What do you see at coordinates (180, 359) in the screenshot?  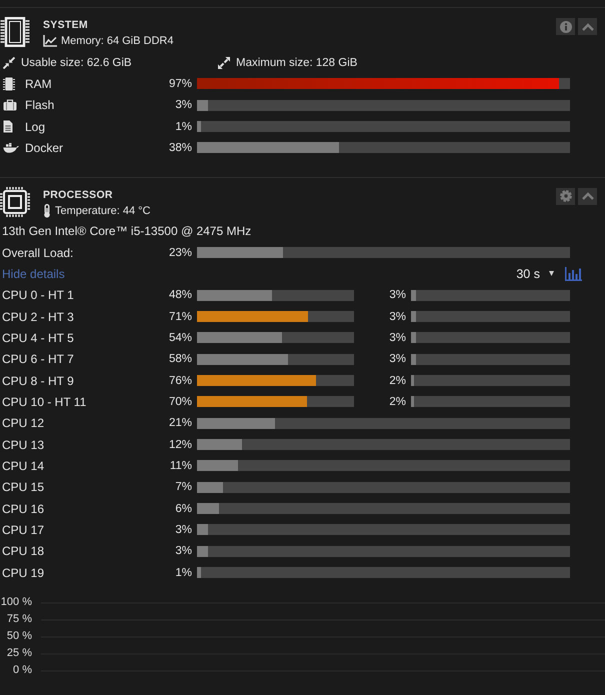 I see `cpu-percent: 58%` at bounding box center [180, 359].